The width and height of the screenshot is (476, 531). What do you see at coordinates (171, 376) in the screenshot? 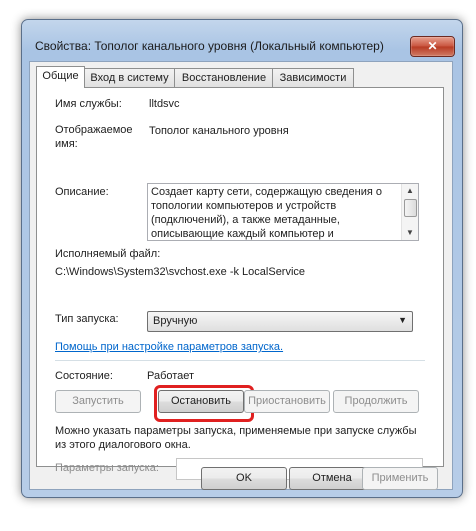
I see `status-value: Работает` at bounding box center [171, 376].